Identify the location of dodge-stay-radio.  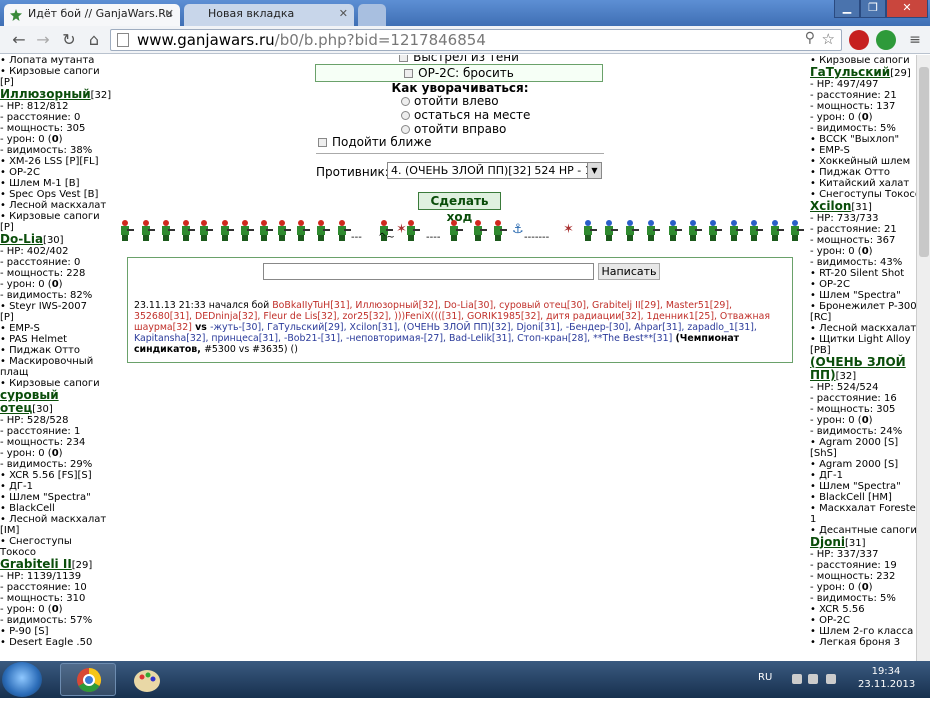
(405, 115).